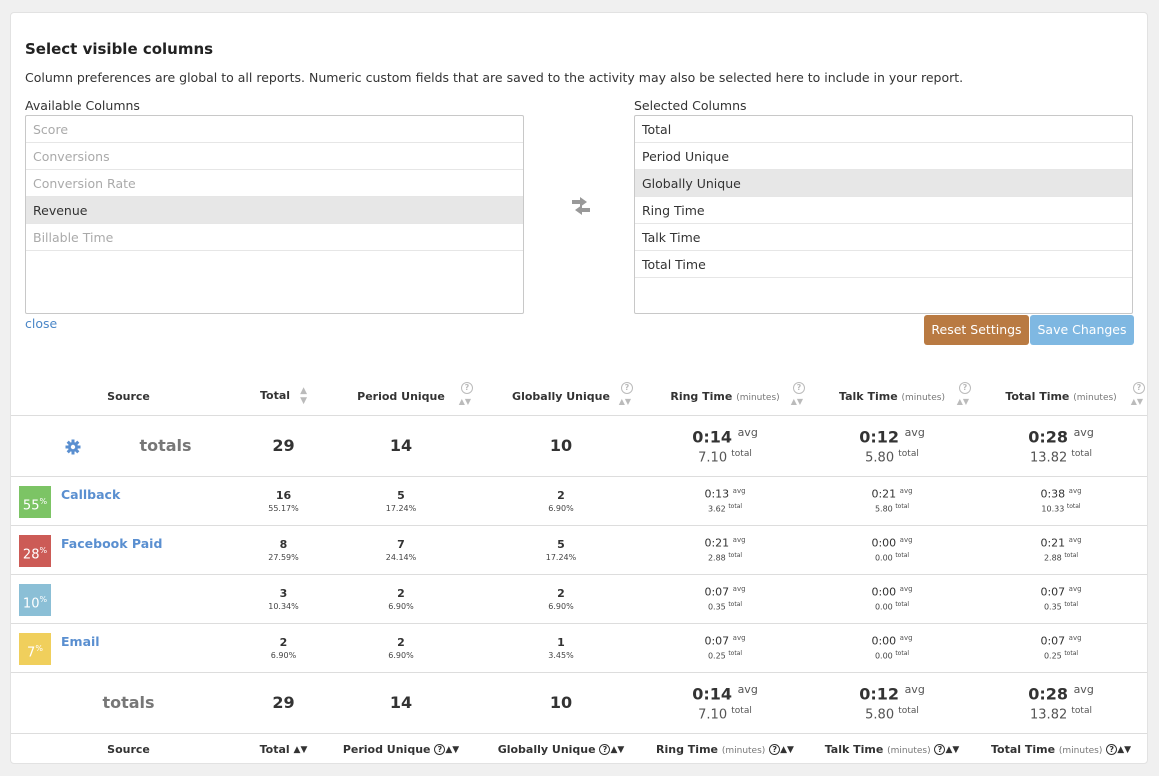  Describe the element at coordinates (283, 397) in the screenshot. I see `header-total: Total ▲ ▼` at that location.